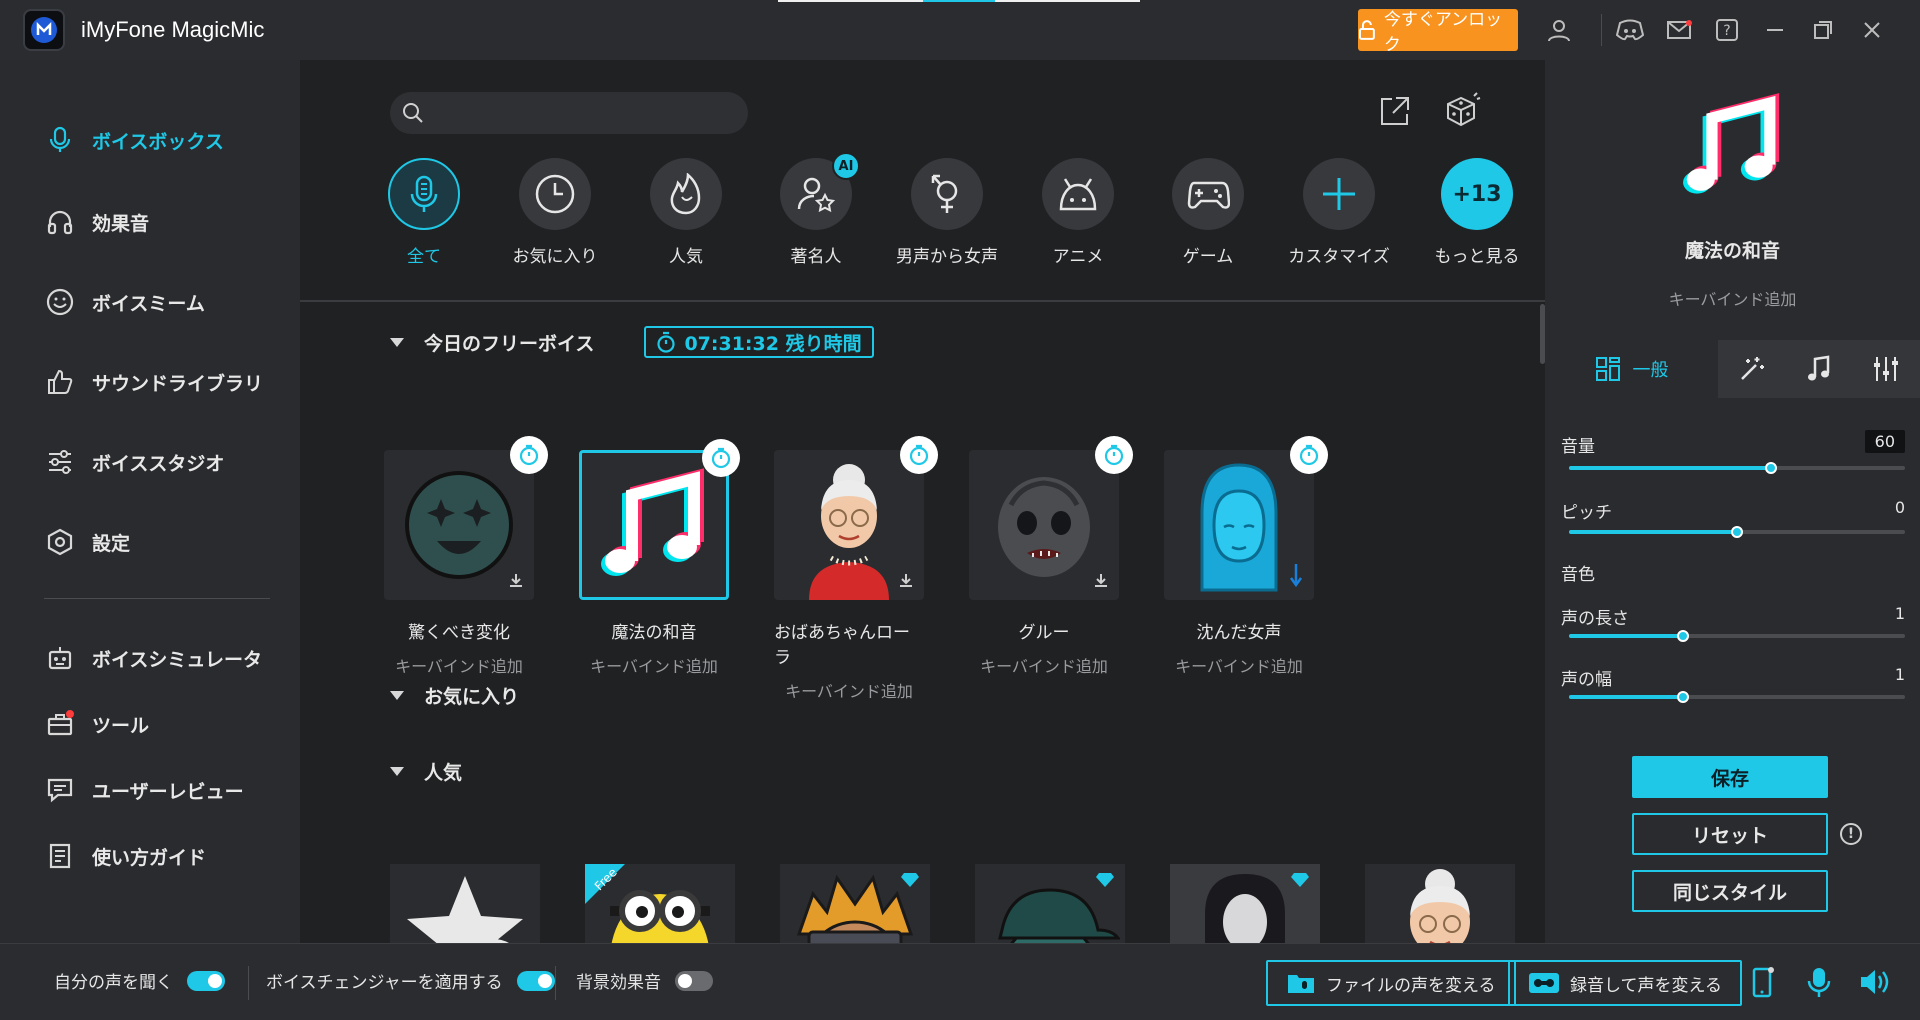 Image resolution: width=1920 pixels, height=1020 pixels. I want to click on category-circle, so click(555, 194).